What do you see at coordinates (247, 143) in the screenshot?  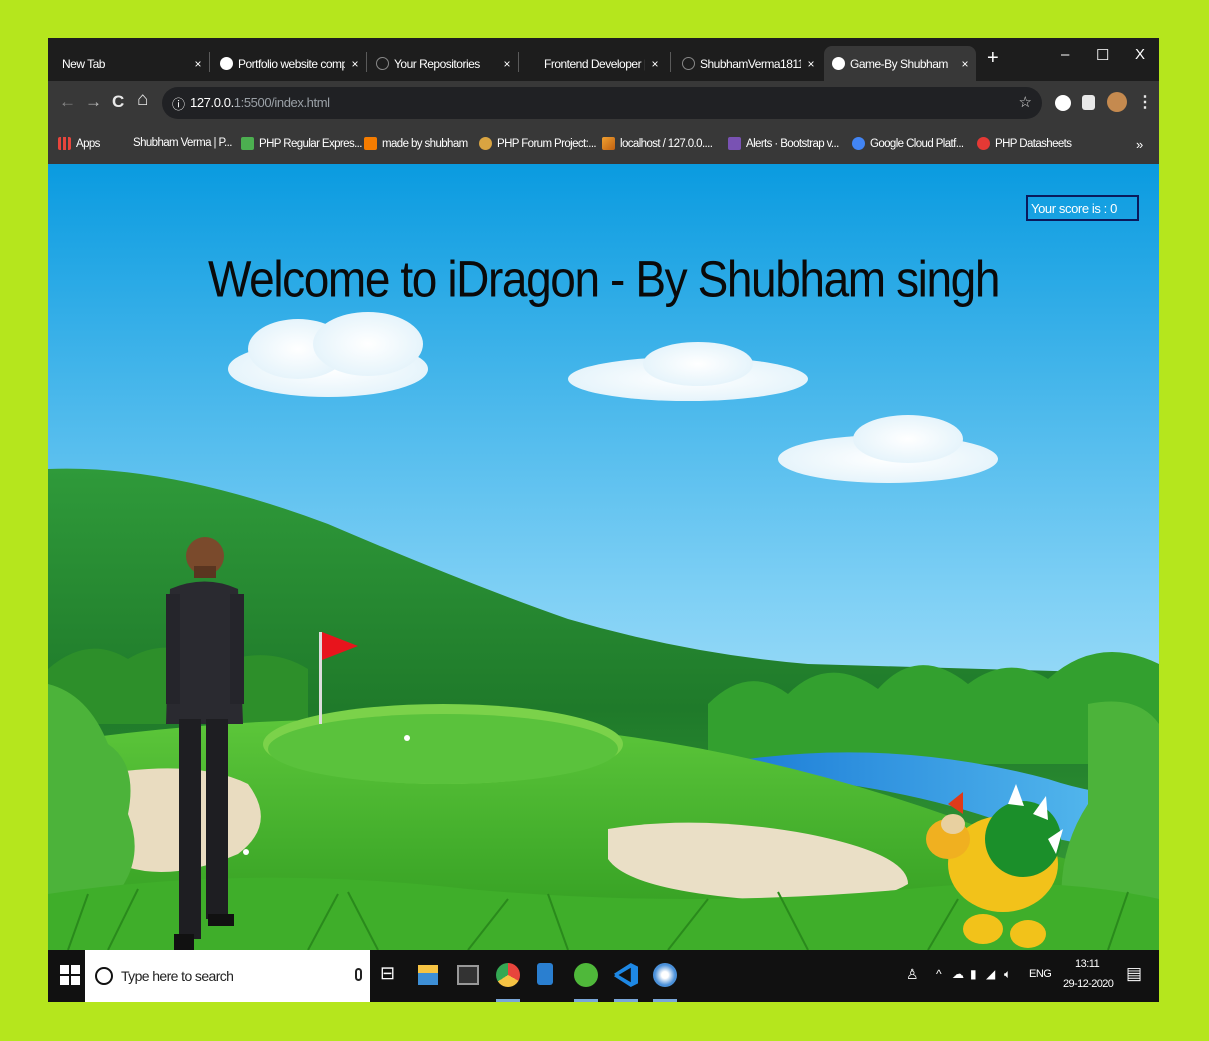 I see `php-icon` at bounding box center [247, 143].